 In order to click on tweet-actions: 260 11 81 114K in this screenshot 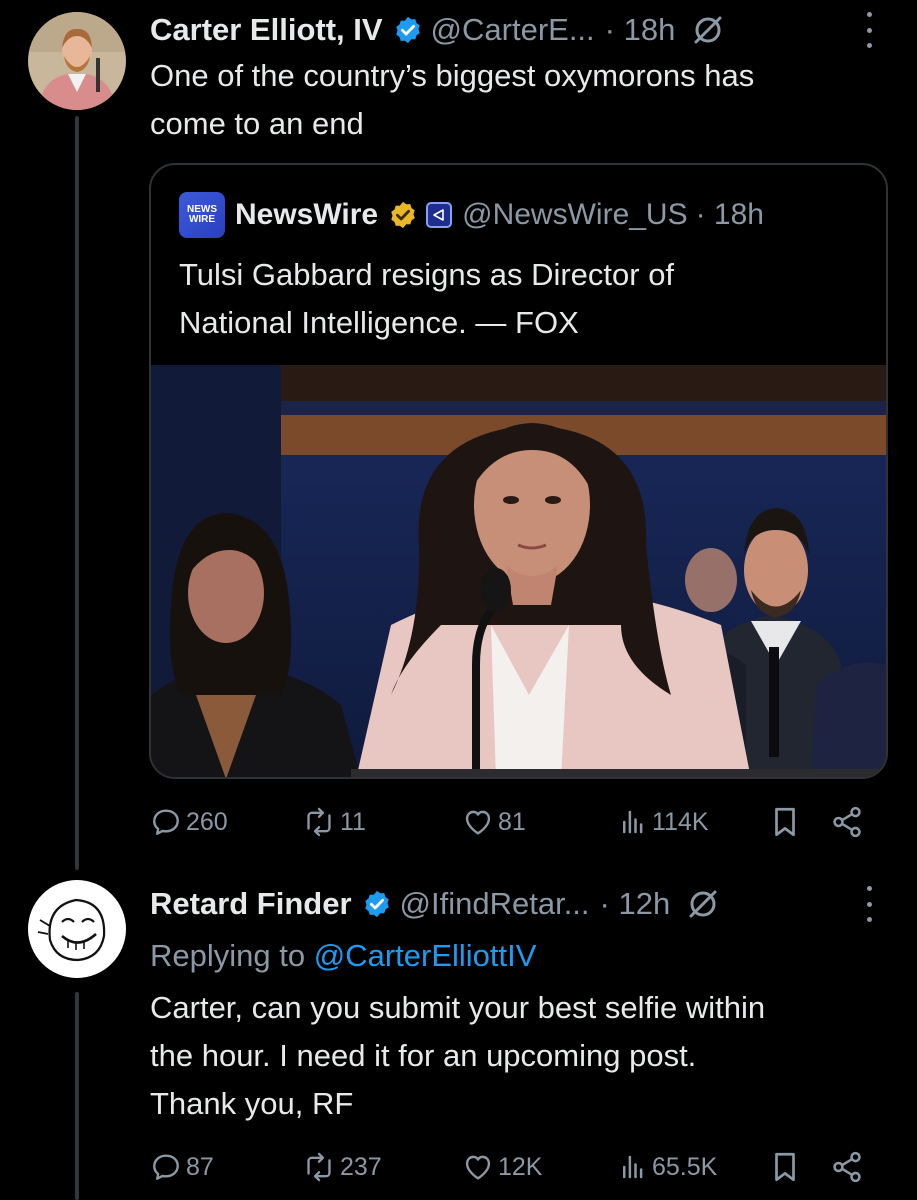, I will do `click(515, 822)`.